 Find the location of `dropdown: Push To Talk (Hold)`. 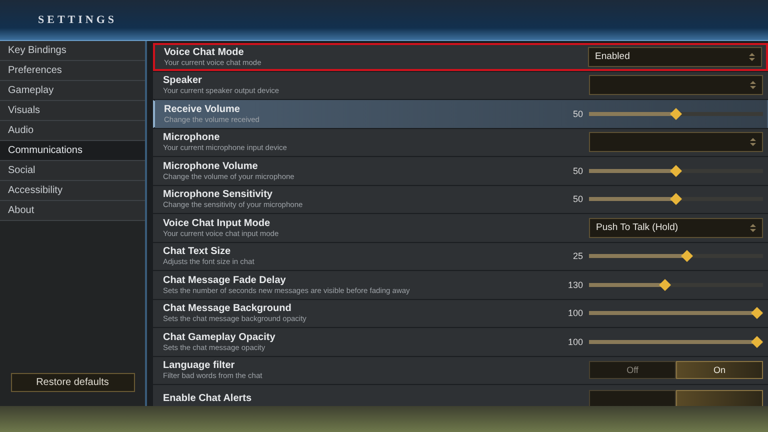

dropdown: Push To Talk (Hold) is located at coordinates (676, 228).